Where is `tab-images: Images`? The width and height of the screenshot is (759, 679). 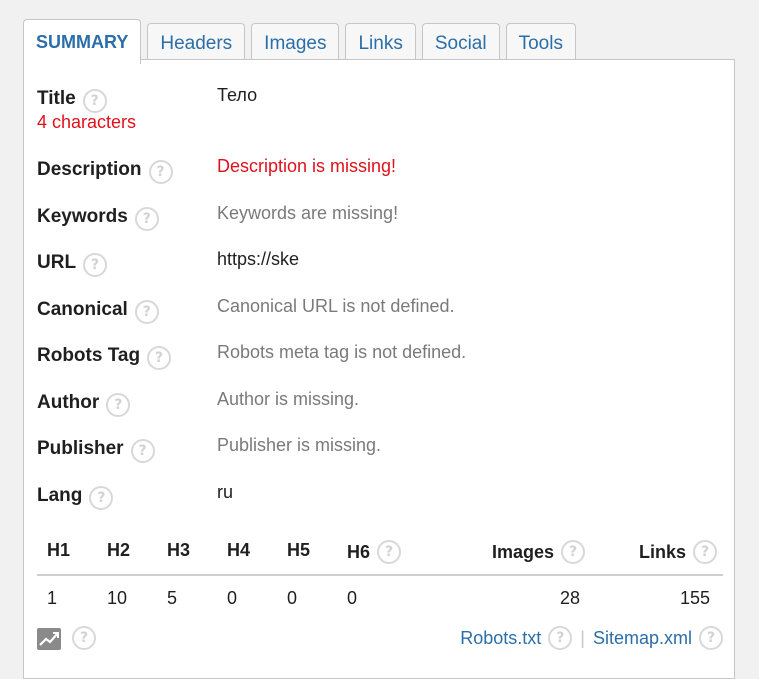
tab-images: Images is located at coordinates (295, 43).